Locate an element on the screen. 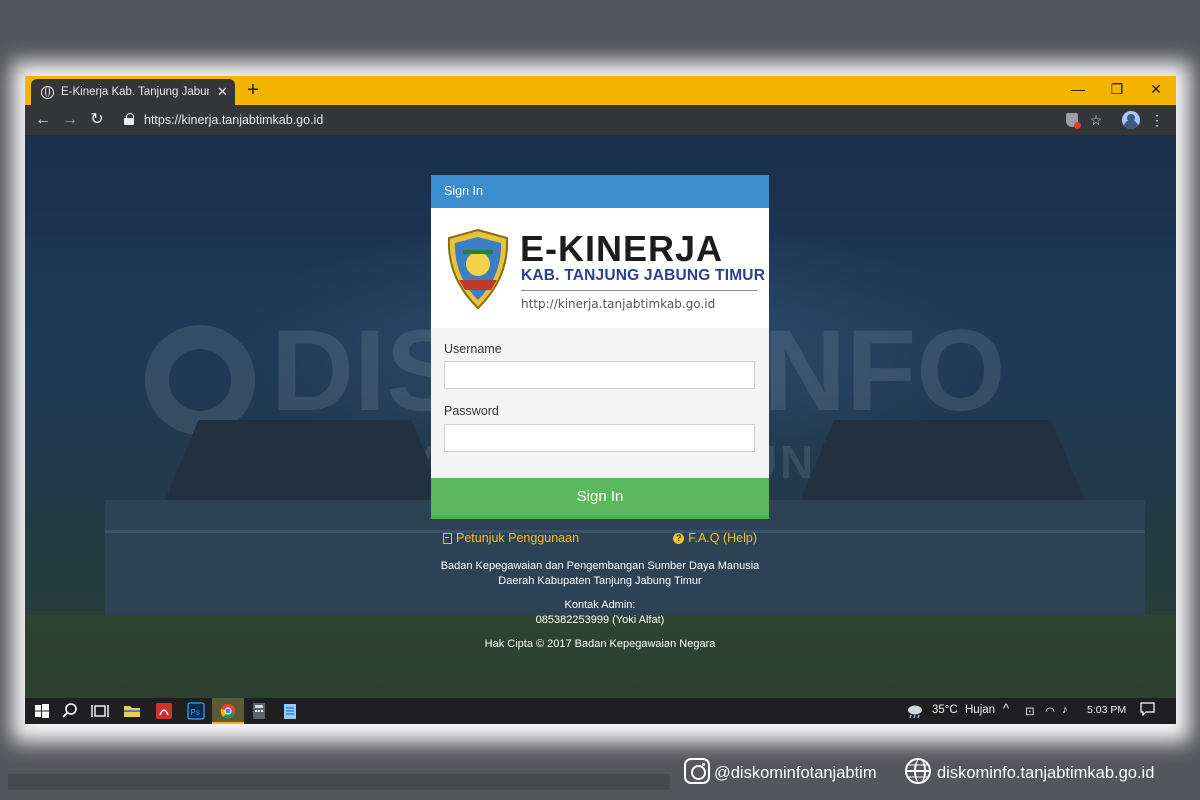 The width and height of the screenshot is (1200, 800). notification-icon is located at coordinates (1147, 710).